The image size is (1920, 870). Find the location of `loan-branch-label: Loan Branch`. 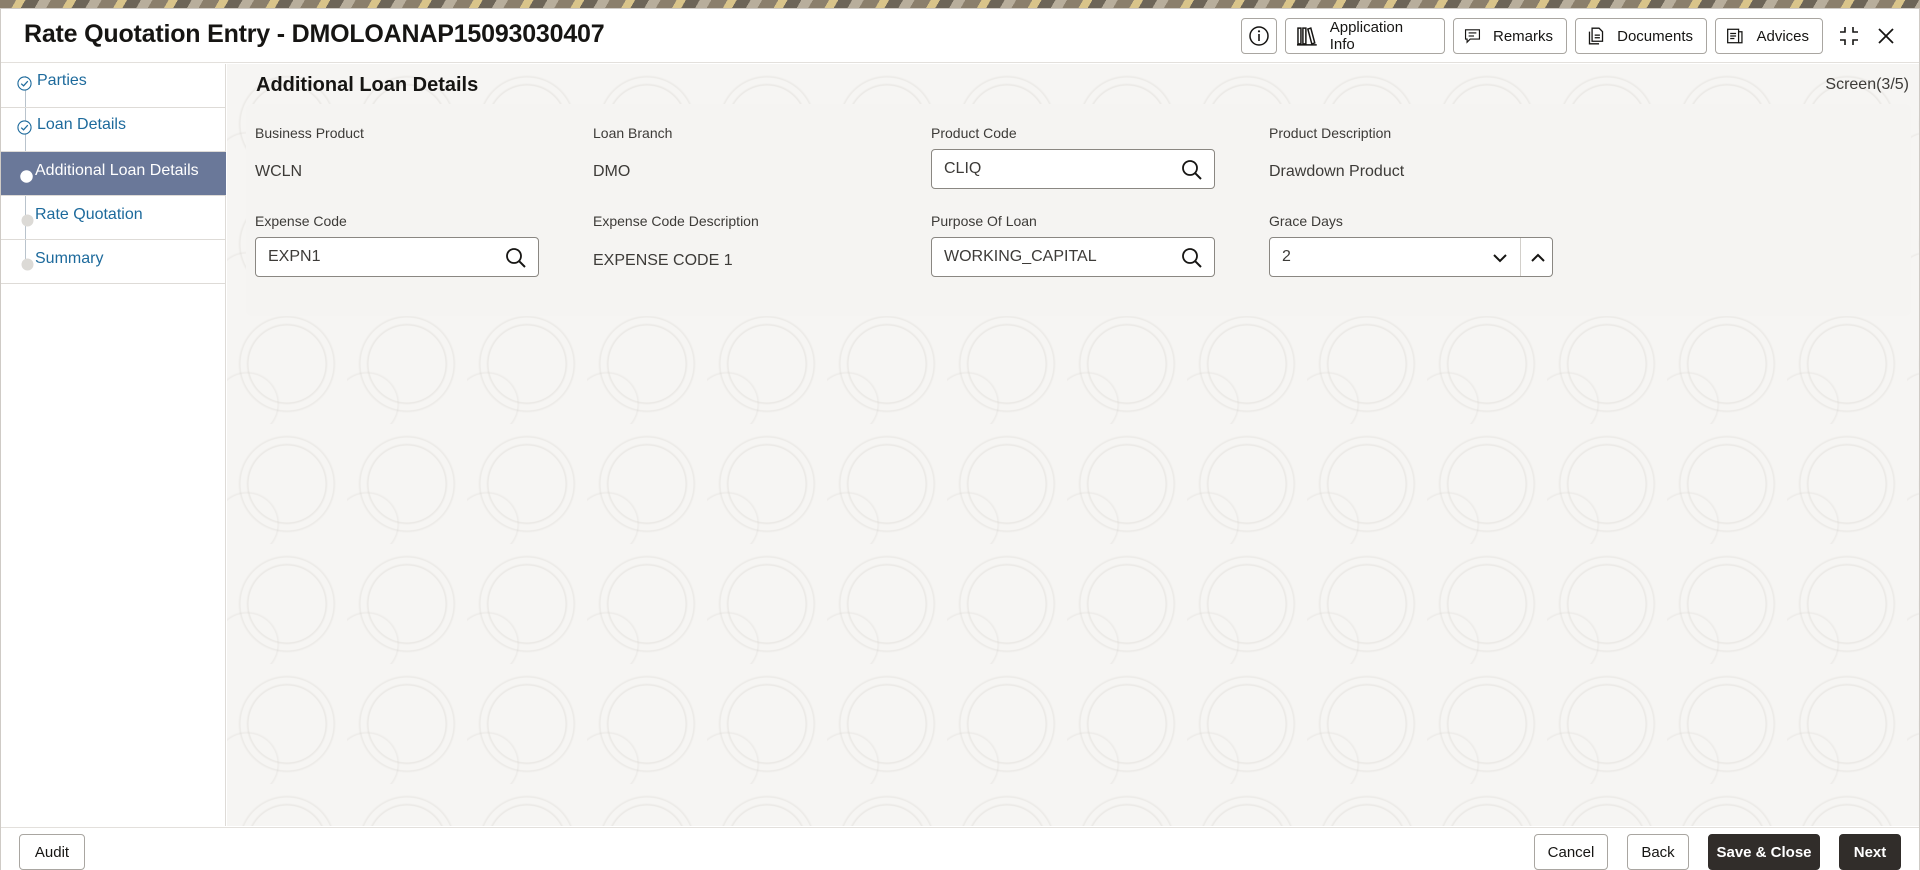

loan-branch-label: Loan Branch is located at coordinates (633, 133).